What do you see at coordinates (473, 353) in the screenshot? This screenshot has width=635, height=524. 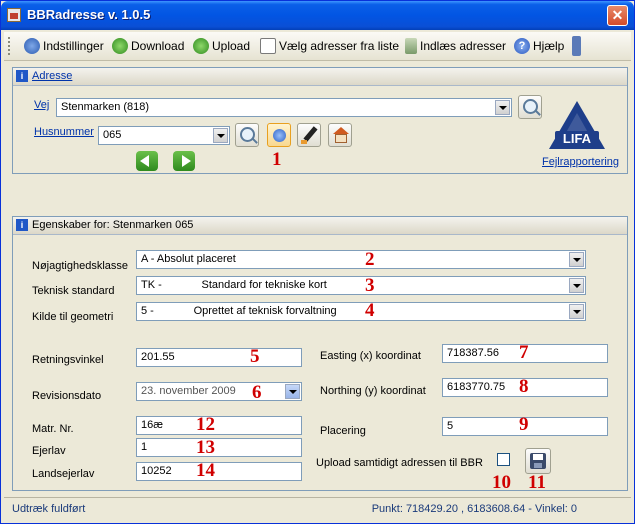 I see `easting-value: 718387.56` at bounding box center [473, 353].